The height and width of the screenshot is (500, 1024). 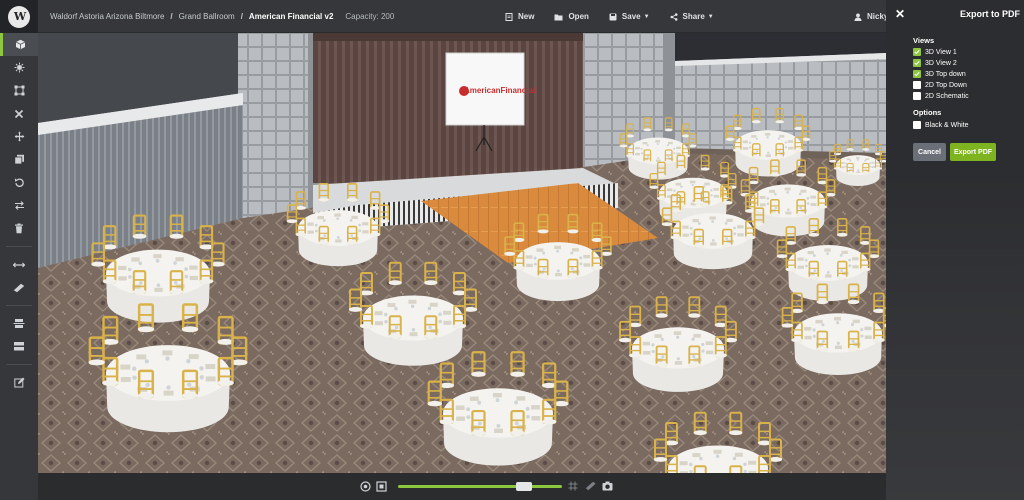 I want to click on view-option-3d-view-2: 3D View 2, so click(x=935, y=63).